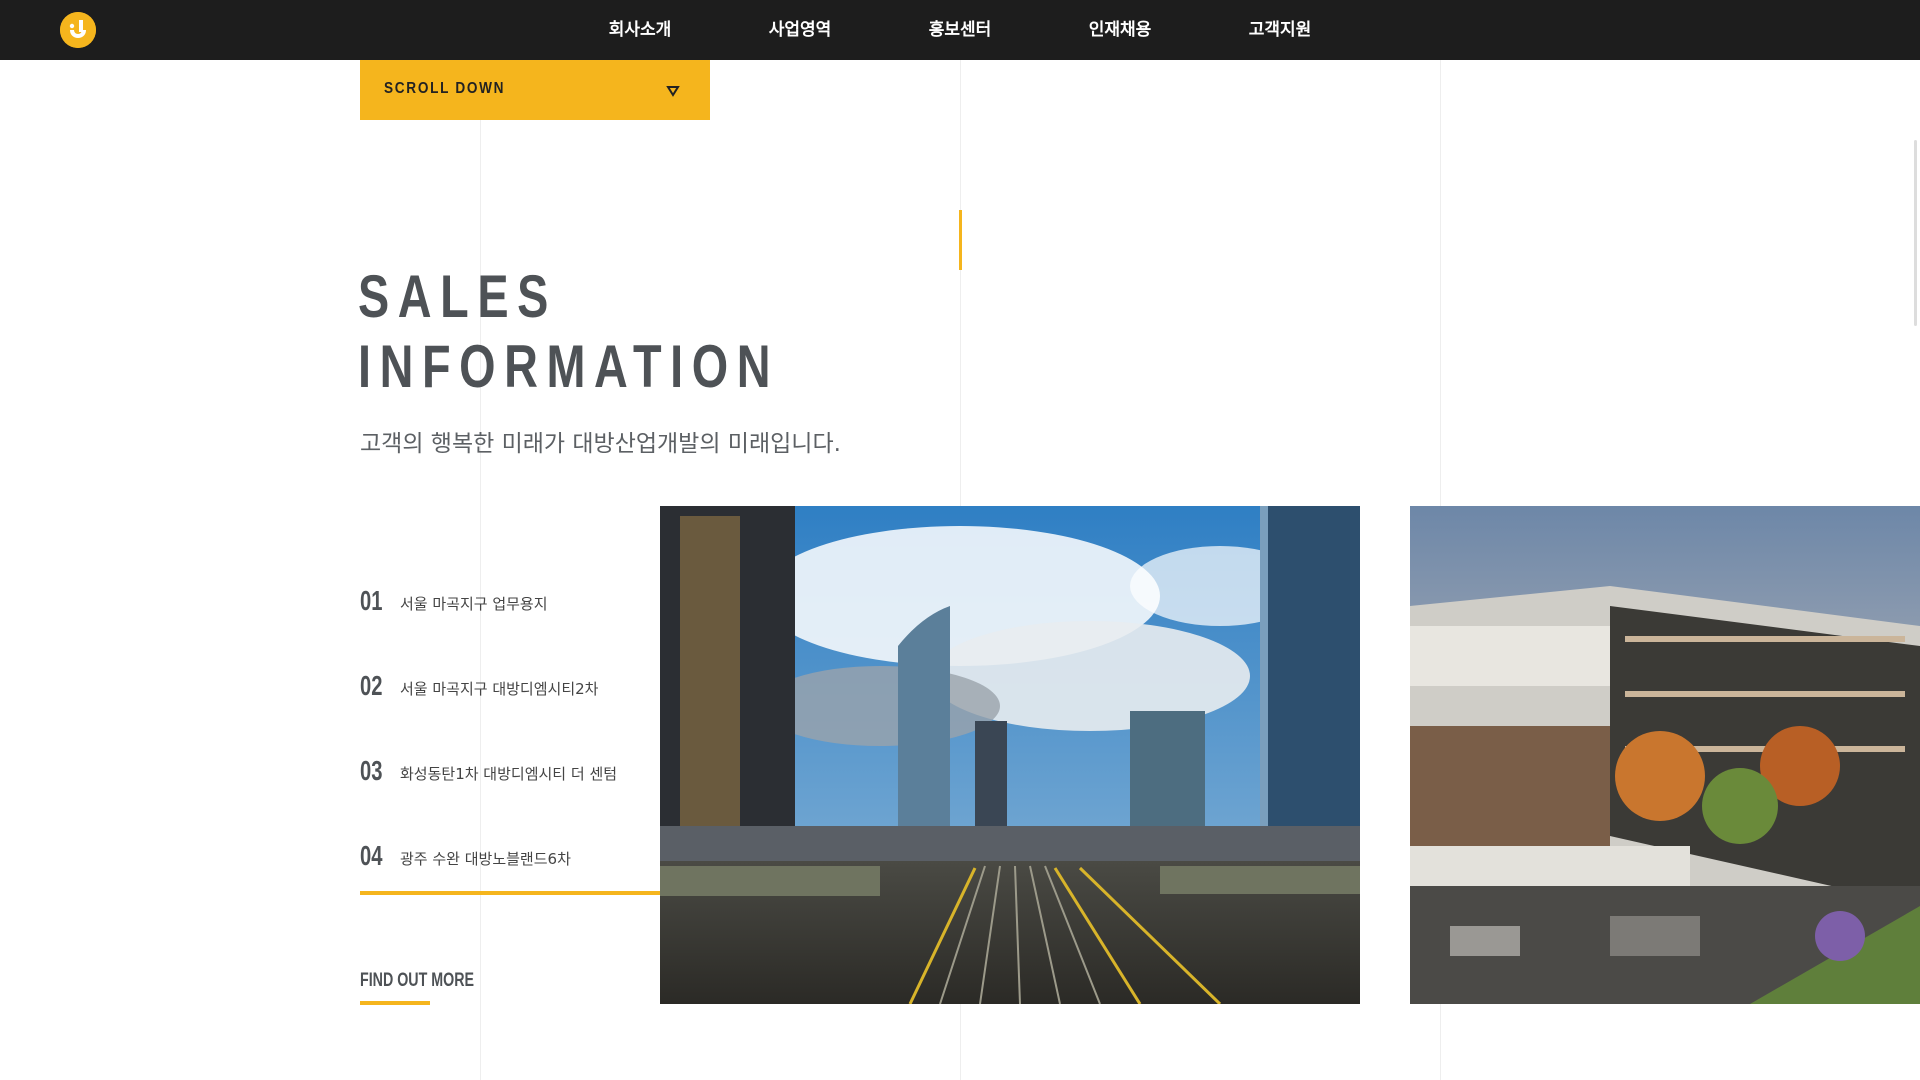  What do you see at coordinates (509, 774) in the screenshot?
I see `list-item-text: 화성동탄1차 대방디엠시티 더 센텀` at bounding box center [509, 774].